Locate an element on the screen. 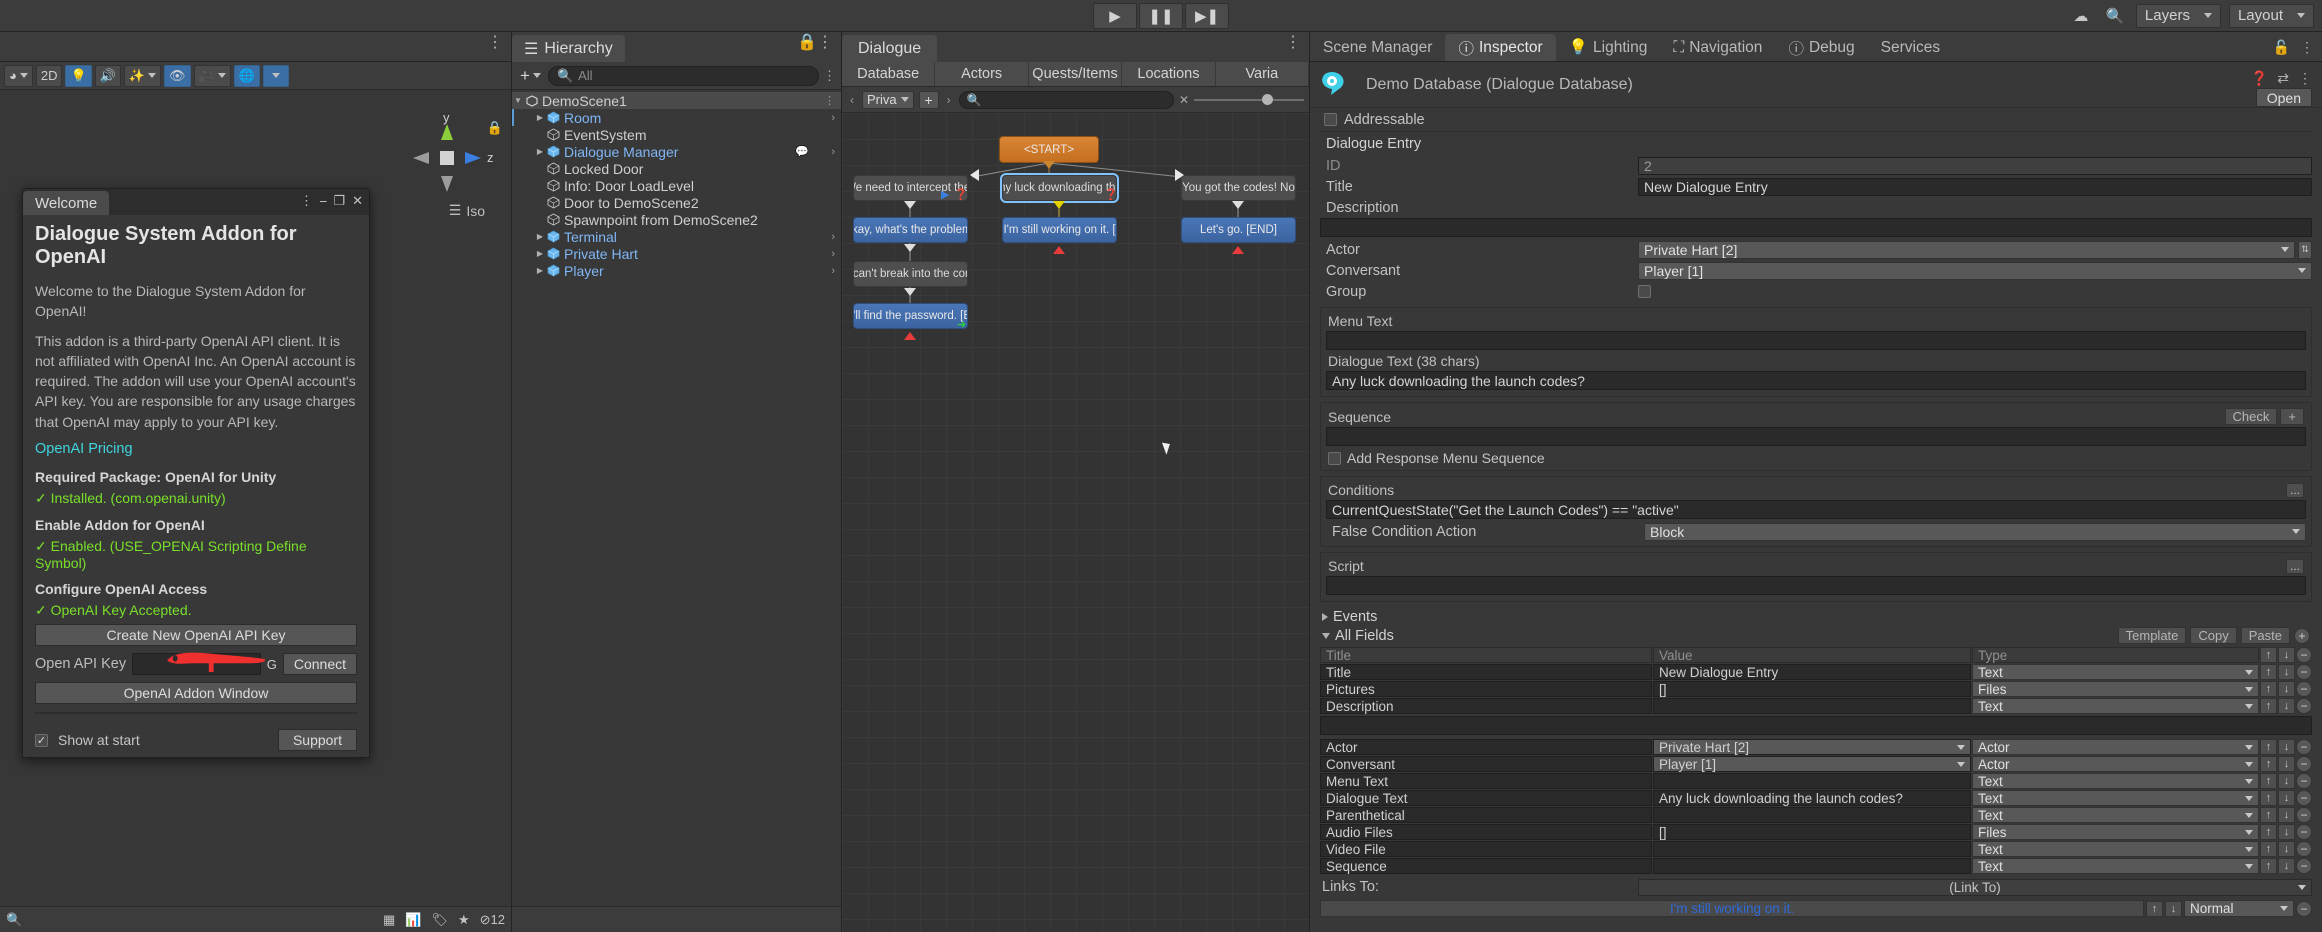 This screenshot has width=2322, height=932. group-checkbox is located at coordinates (1644, 291).